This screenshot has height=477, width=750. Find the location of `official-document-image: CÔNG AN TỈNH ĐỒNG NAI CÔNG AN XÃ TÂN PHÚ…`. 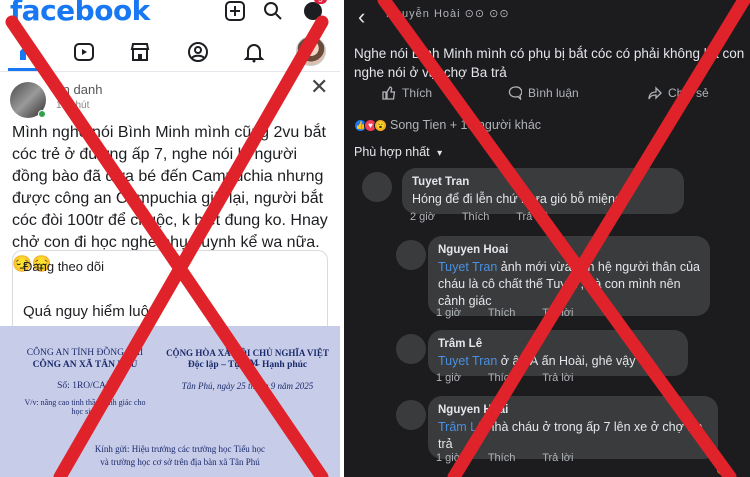

official-document-image: CÔNG AN TỈNH ĐỒNG NAI CÔNG AN XÃ TÂN PHÚ… is located at coordinates (170, 401).